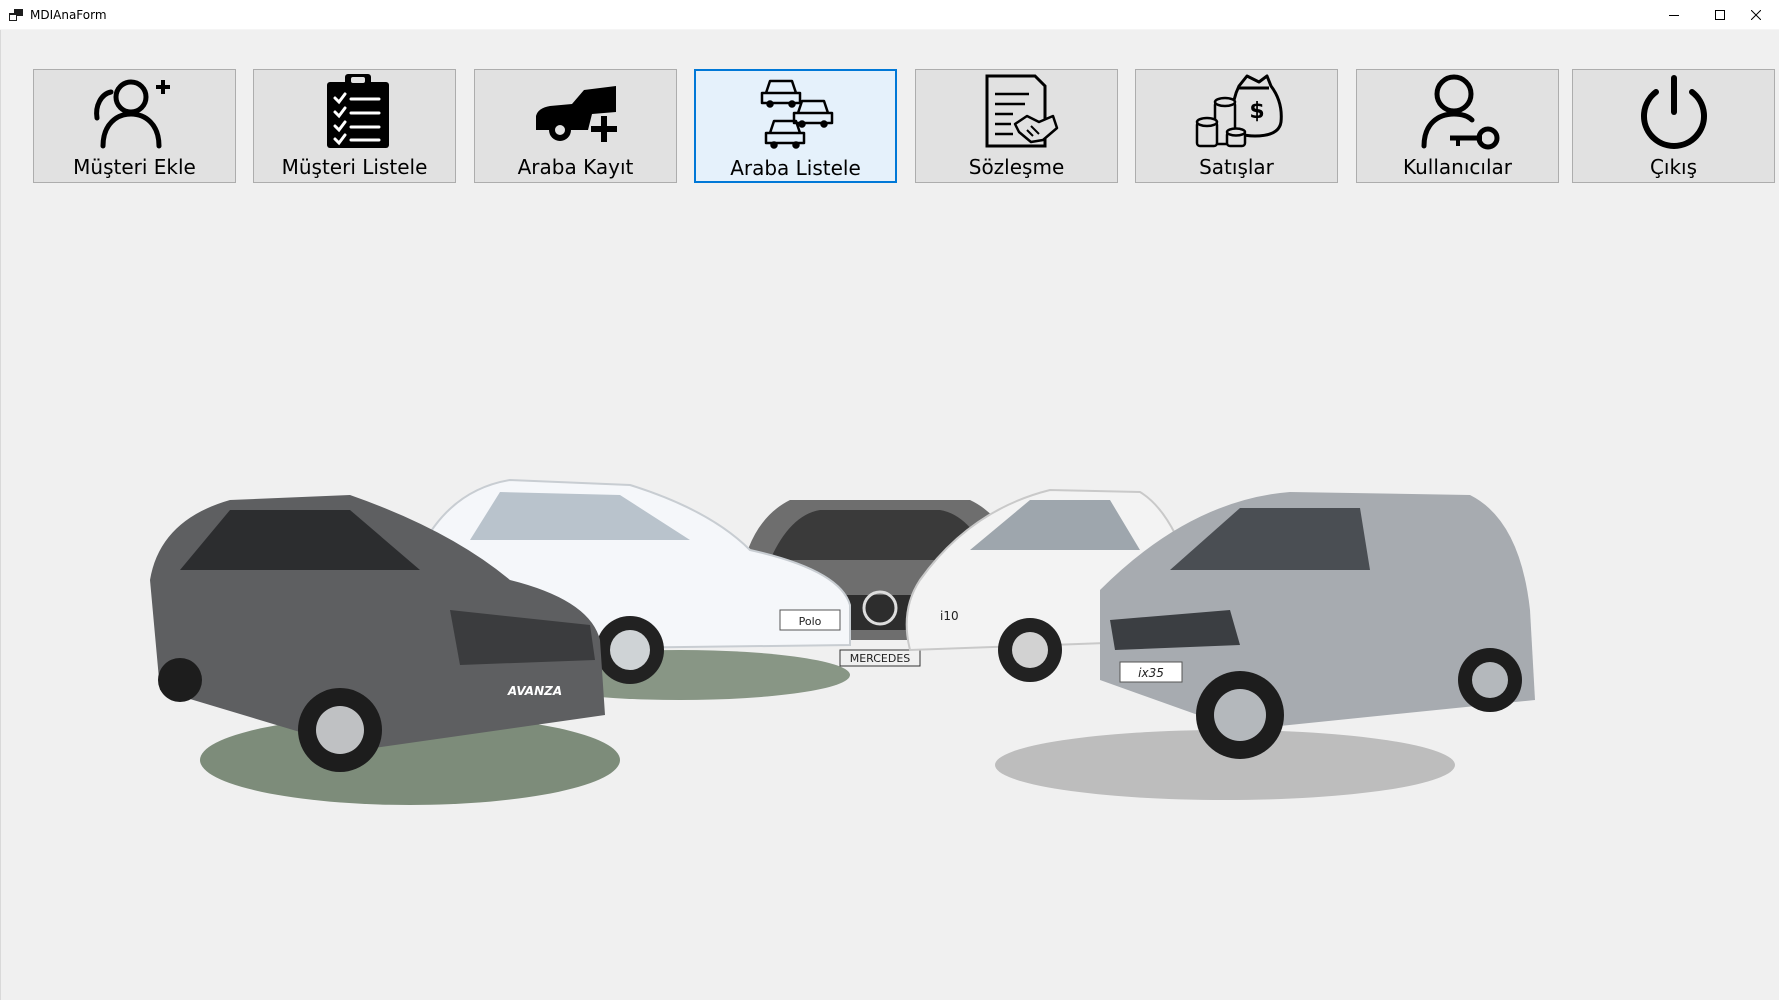 The image size is (1779, 1000). I want to click on list-customers-button: Müşteri Listele, so click(354, 126).